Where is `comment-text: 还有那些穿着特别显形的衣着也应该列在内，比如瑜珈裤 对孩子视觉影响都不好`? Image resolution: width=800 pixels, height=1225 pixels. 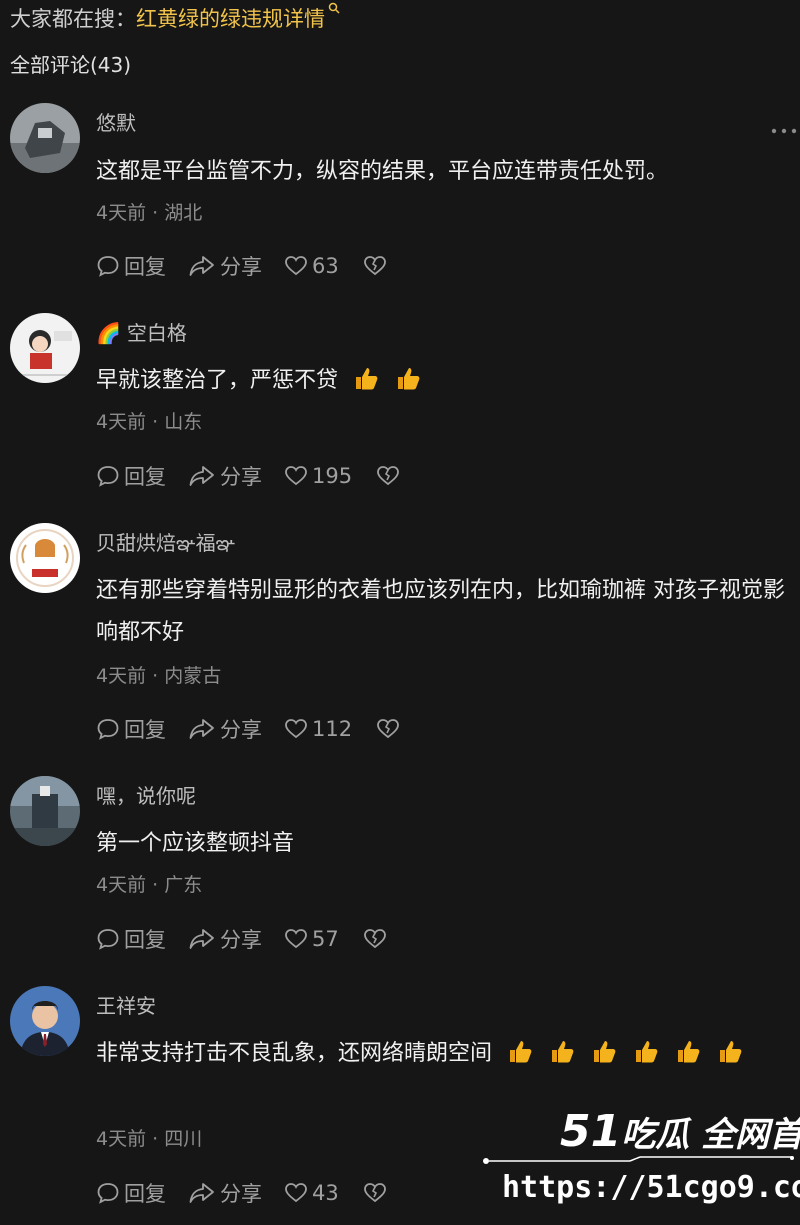
comment-text: 还有那些穿着特别显形的衣着也应该列在内，比如瑜珈裤 对孩子视觉影响都不好 is located at coordinates (440, 611).